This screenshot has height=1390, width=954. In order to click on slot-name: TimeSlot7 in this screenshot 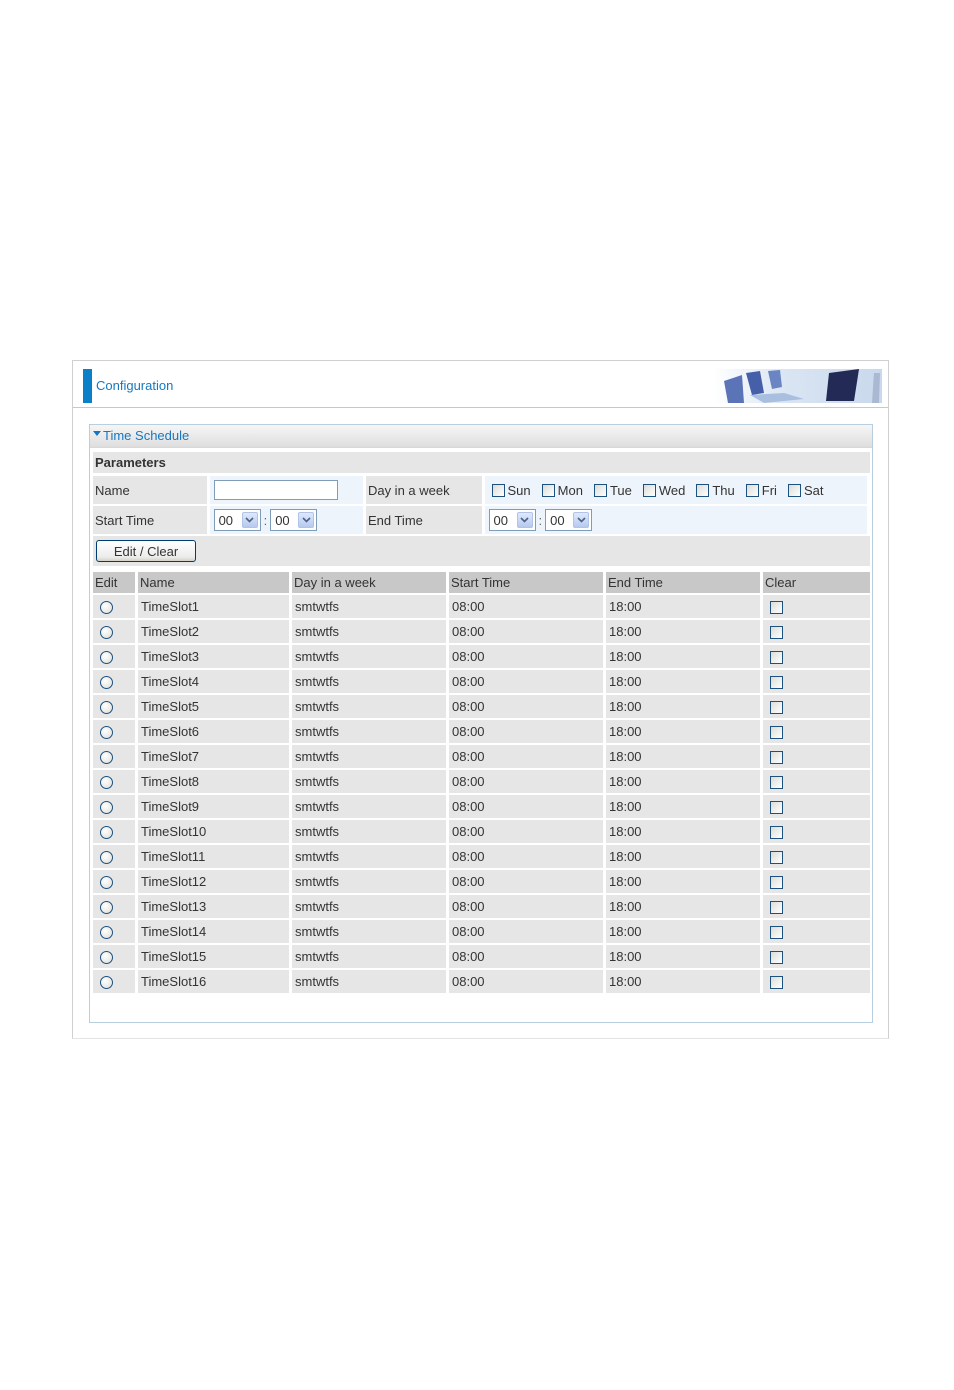, I will do `click(213, 756)`.